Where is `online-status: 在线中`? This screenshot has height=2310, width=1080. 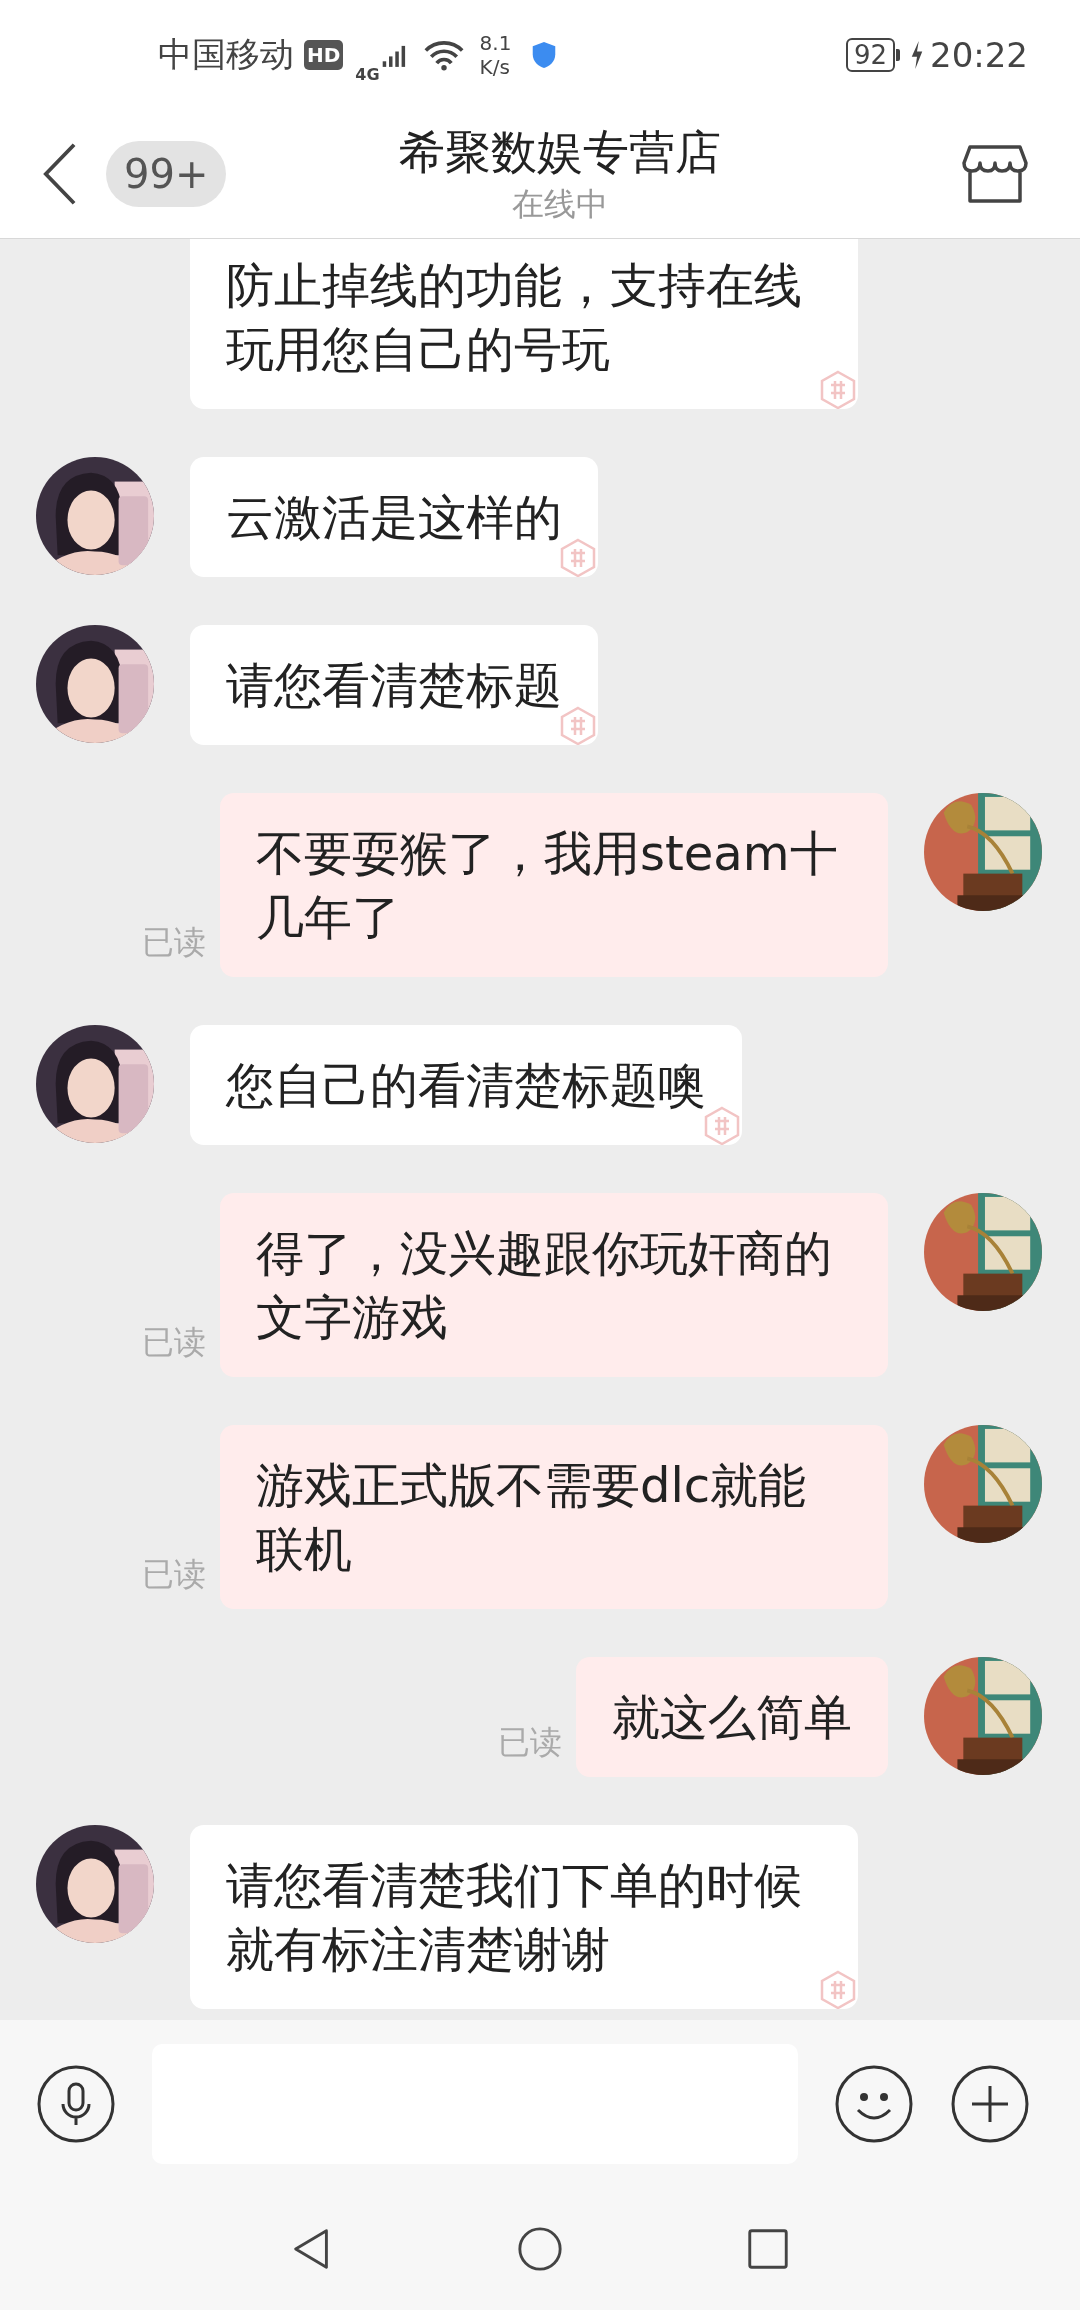 online-status: 在线中 is located at coordinates (560, 204).